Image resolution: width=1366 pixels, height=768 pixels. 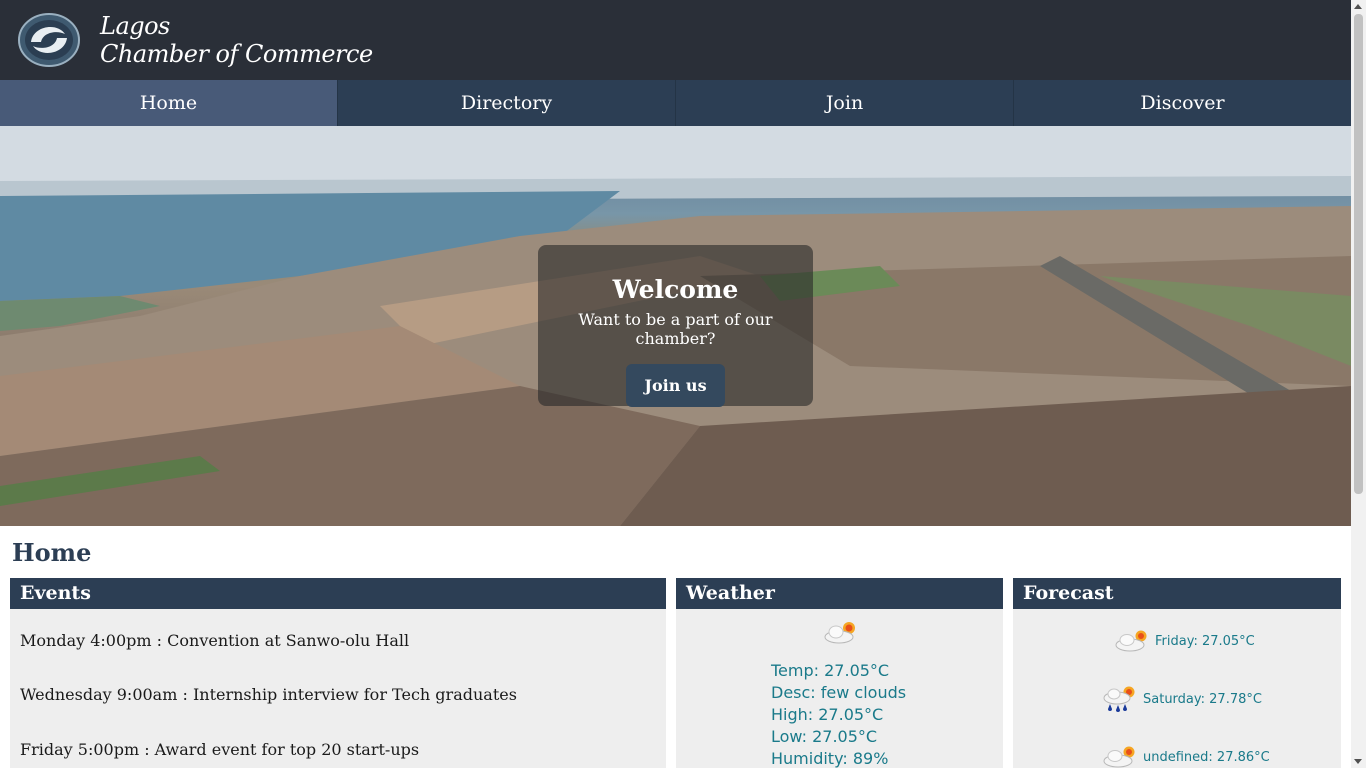 I want to click on few-clouds-icon, so click(x=839, y=633).